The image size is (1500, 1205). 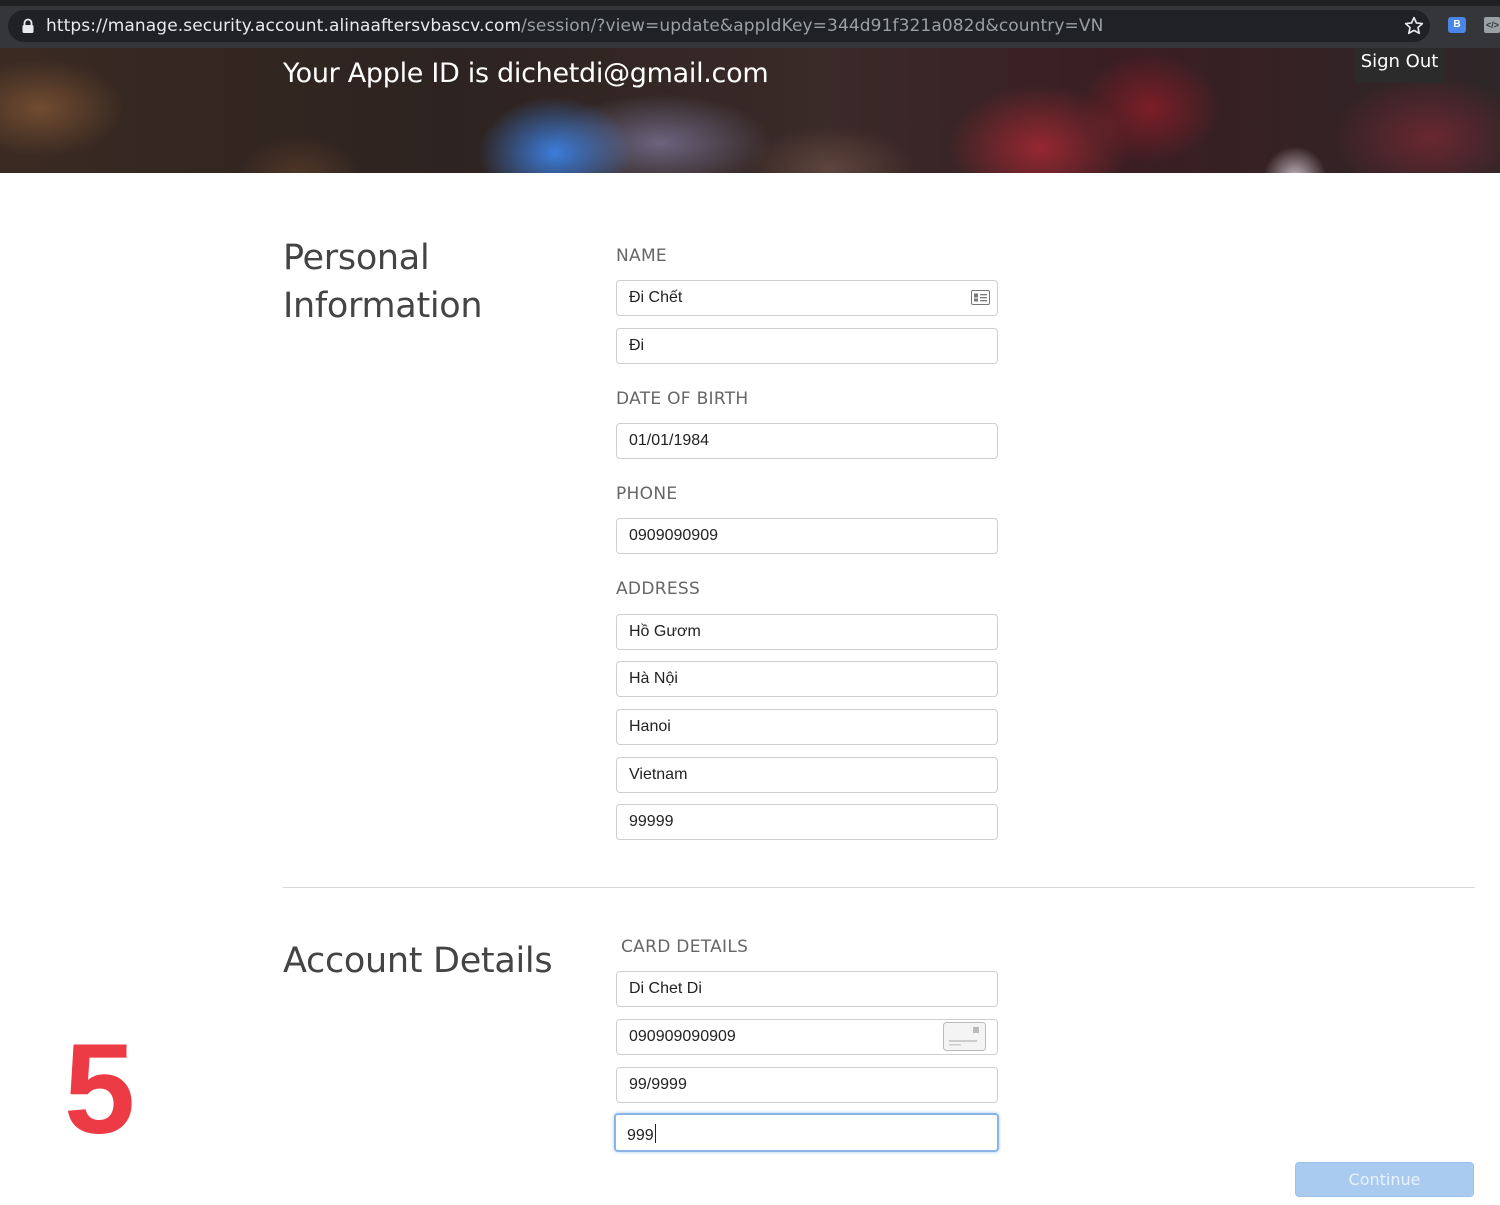 I want to click on account-details-title: Account Details, so click(x=418, y=961).